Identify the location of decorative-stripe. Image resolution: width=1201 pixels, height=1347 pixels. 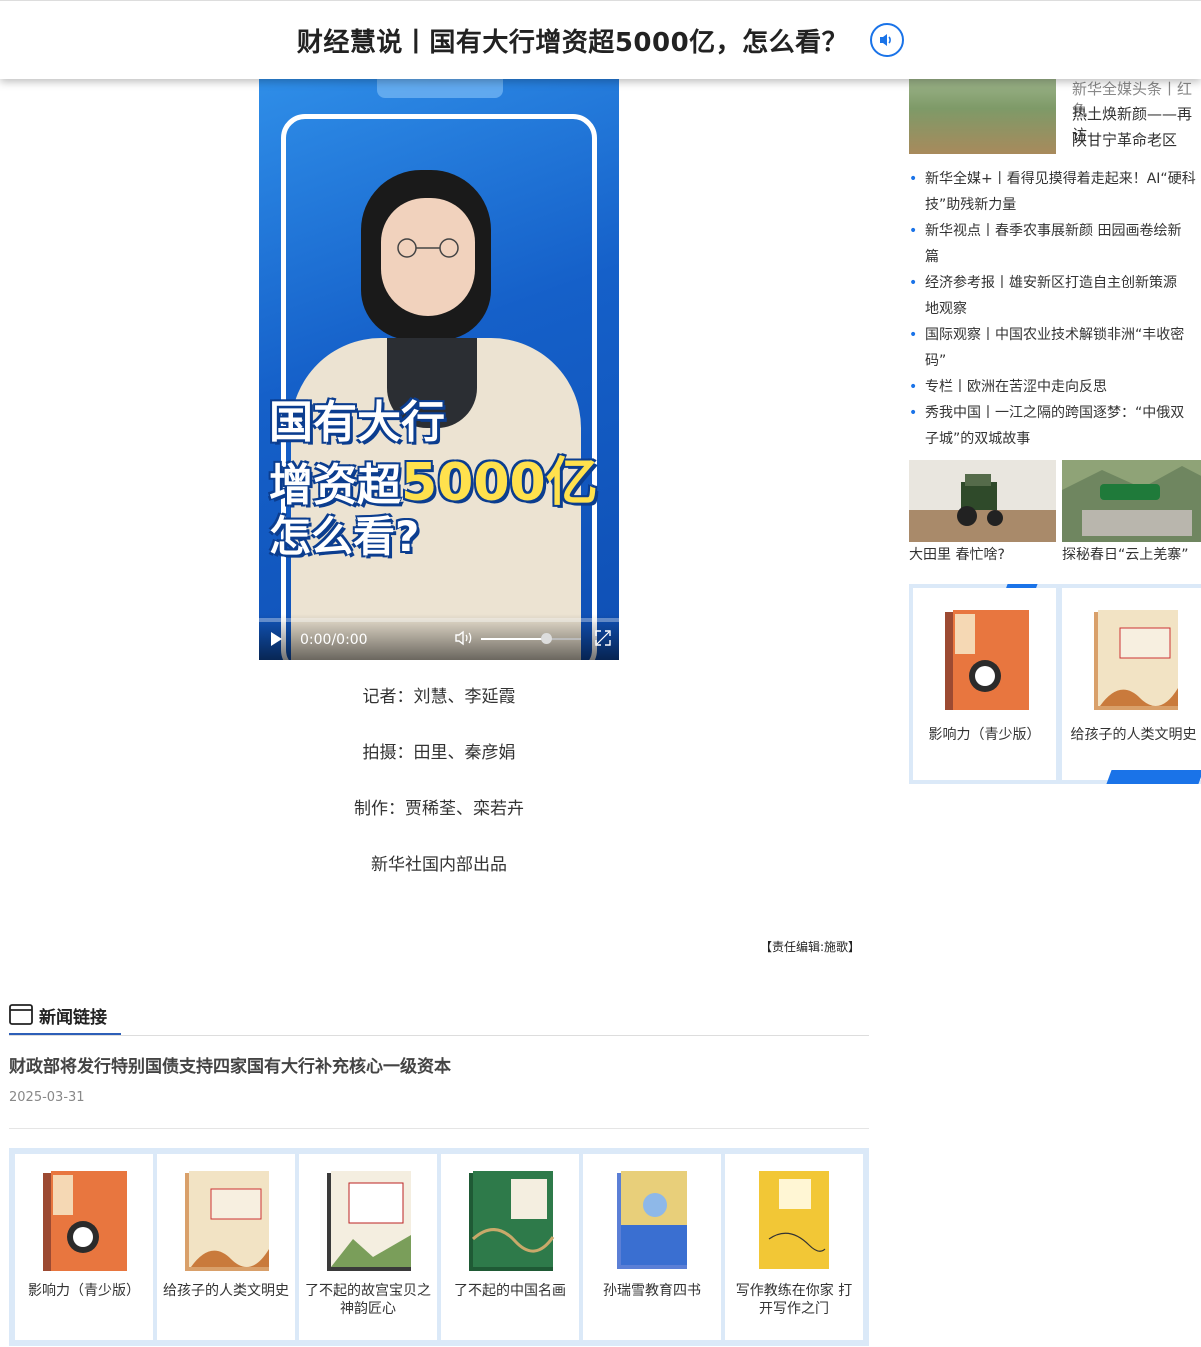
(1153, 777).